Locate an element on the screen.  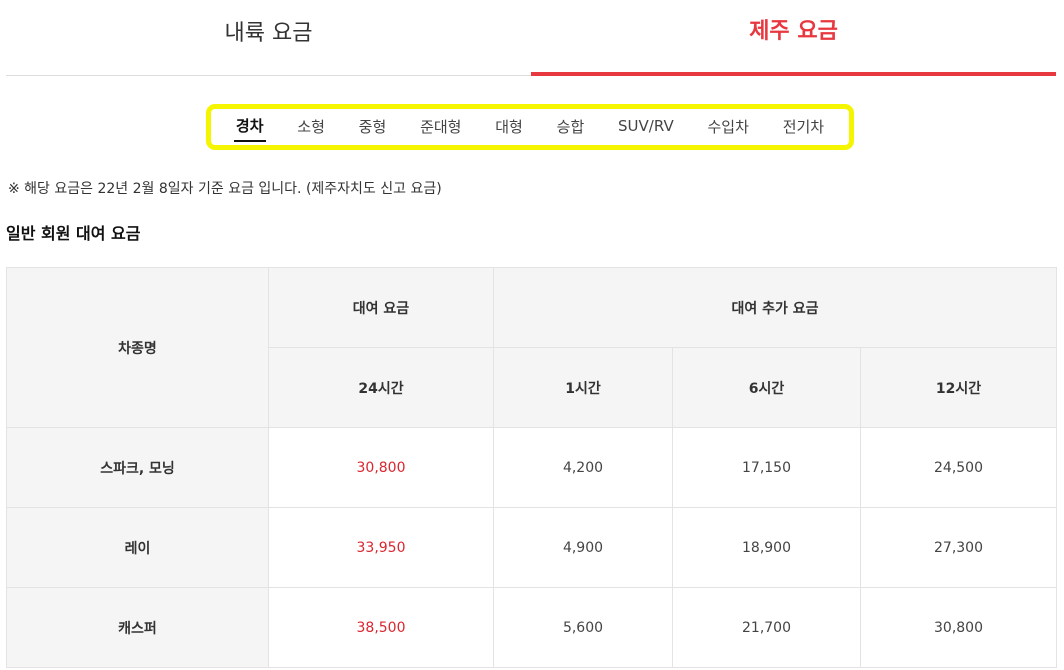
price-24h: 38,500 is located at coordinates (381, 627).